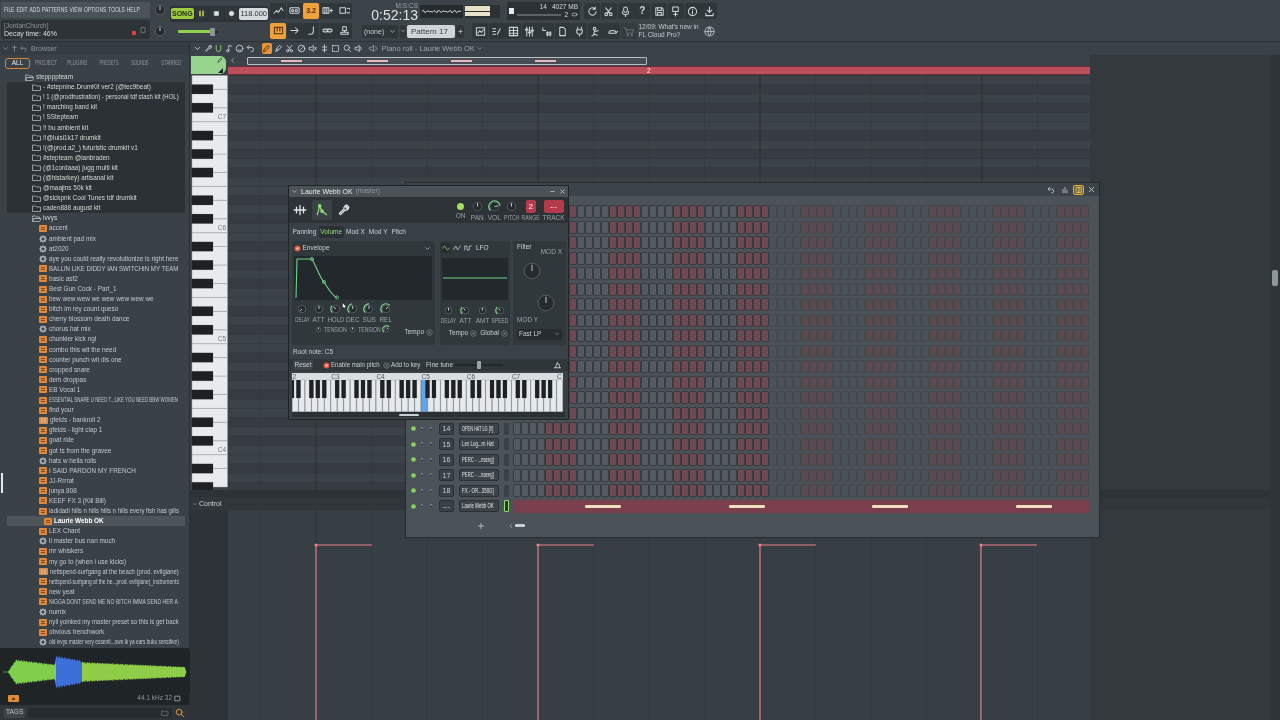 Image resolution: width=1280 pixels, height=720 pixels. What do you see at coordinates (96, 601) in the screenshot?
I see `tree-item: NIGGA DONT SEND ME NO BITCH IMMA SEND HER A` at bounding box center [96, 601].